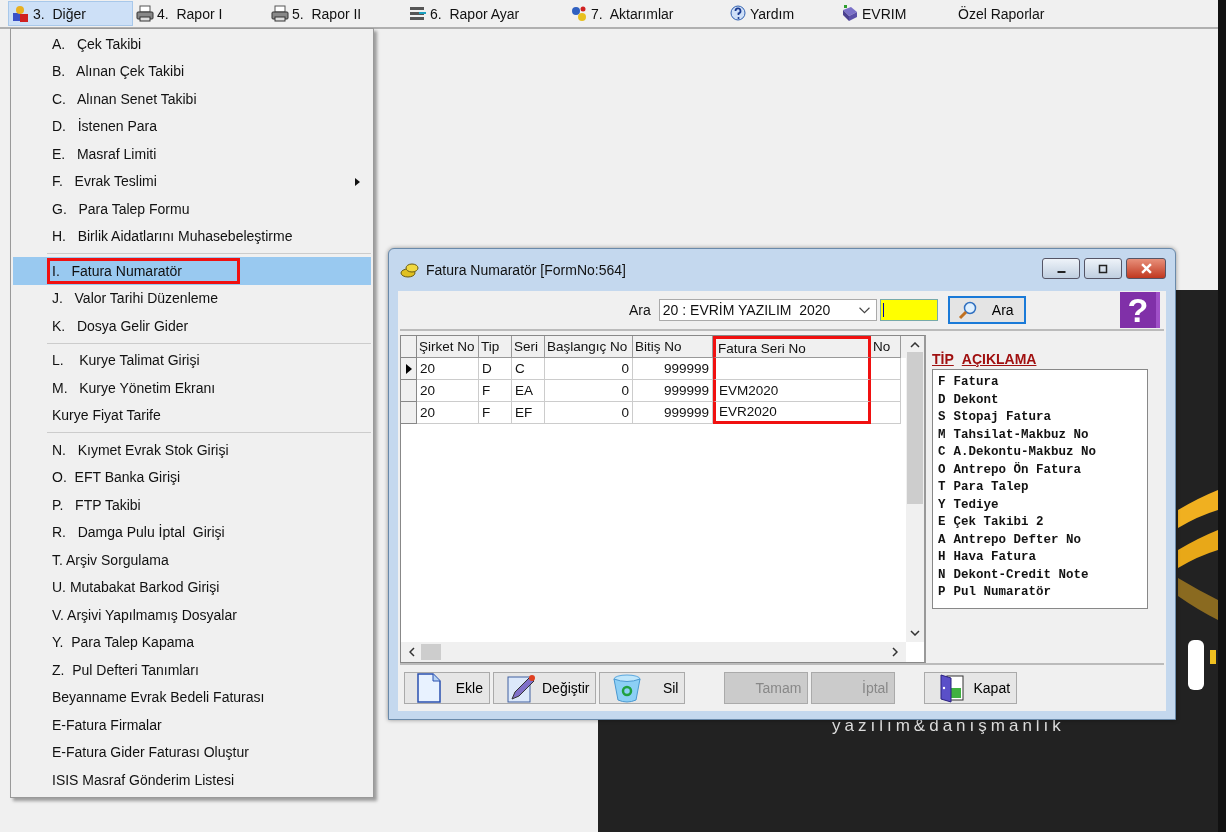 The width and height of the screenshot is (1226, 832). What do you see at coordinates (942, 382) in the screenshot?
I see `legend-code: F` at bounding box center [942, 382].